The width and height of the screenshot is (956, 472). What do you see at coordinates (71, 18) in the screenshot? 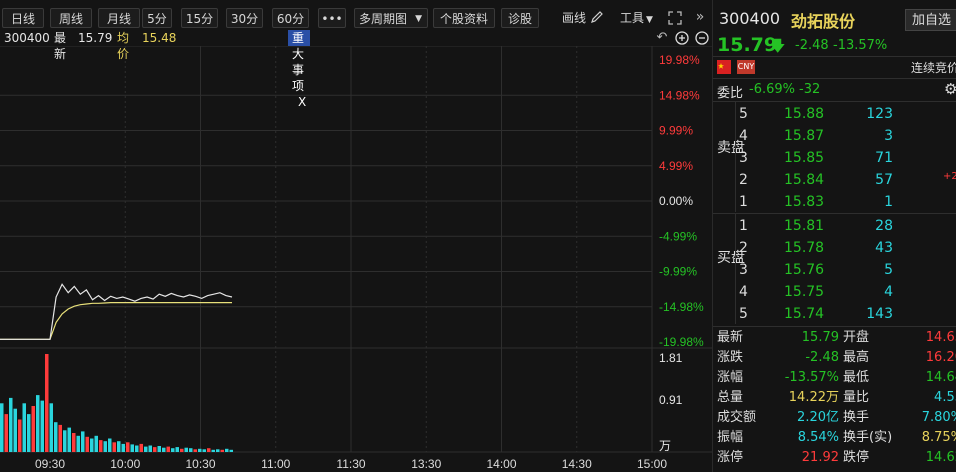
I see `period-week-button: 周线` at bounding box center [71, 18].